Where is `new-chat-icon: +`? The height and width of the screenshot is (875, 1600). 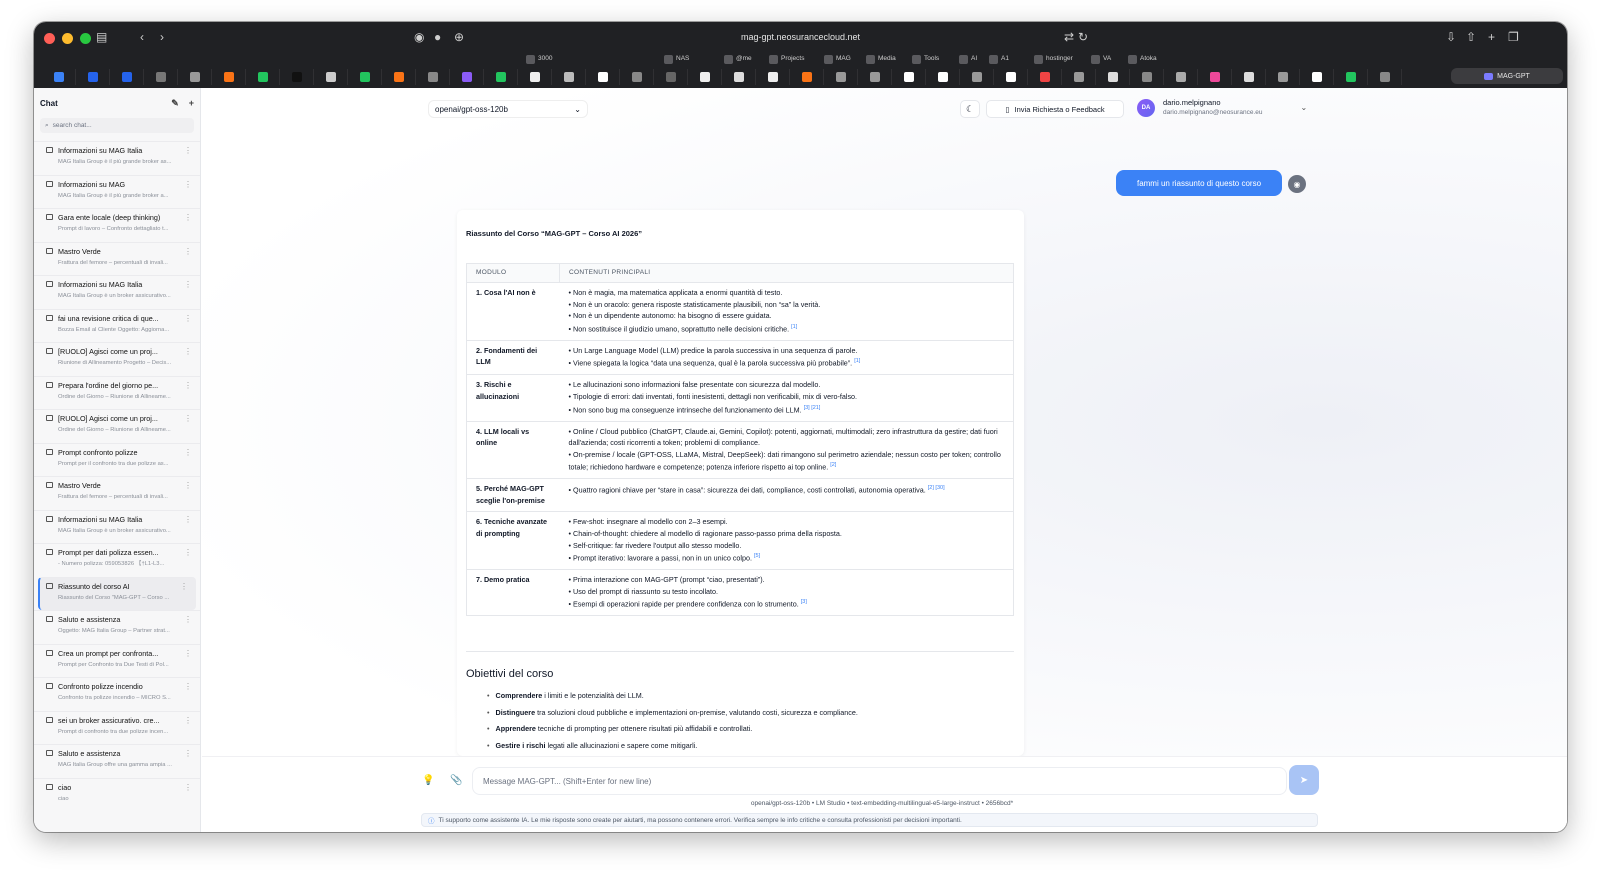
new-chat-icon: + is located at coordinates (191, 103).